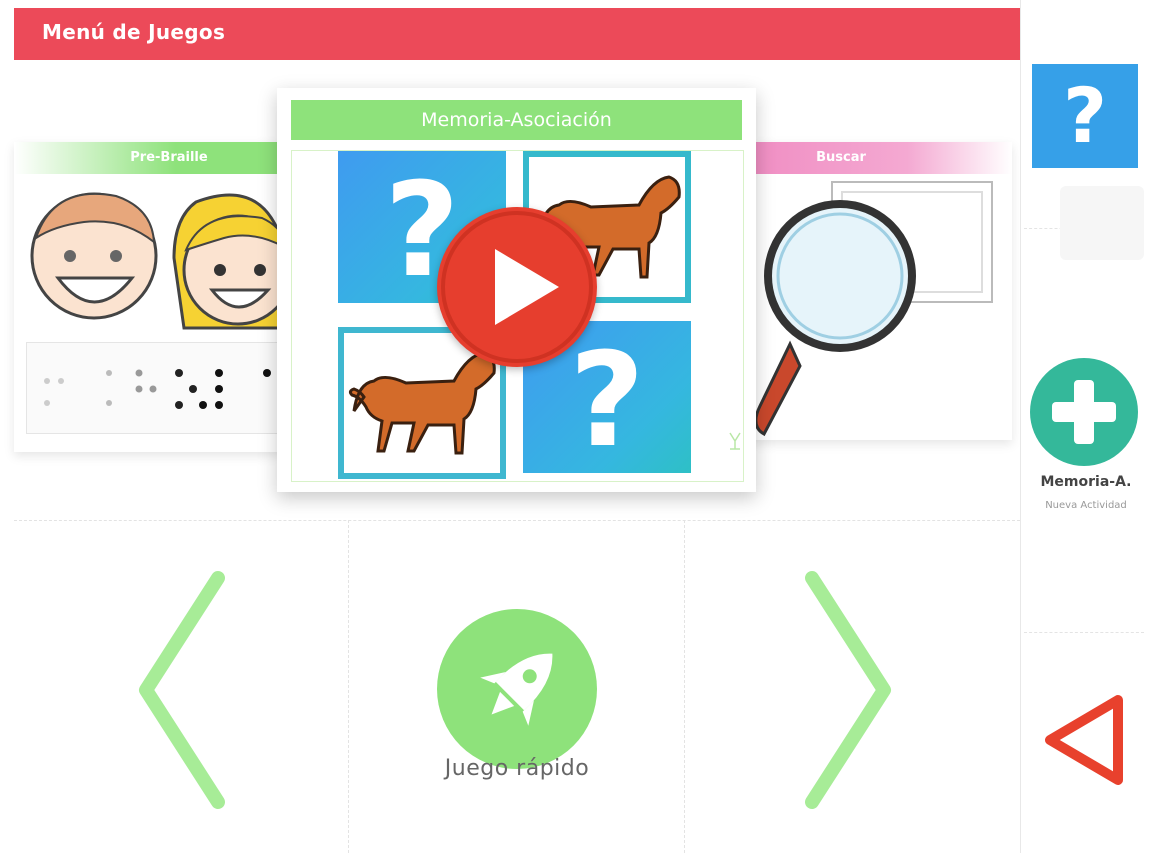  I want to click on play-button, so click(517, 287).